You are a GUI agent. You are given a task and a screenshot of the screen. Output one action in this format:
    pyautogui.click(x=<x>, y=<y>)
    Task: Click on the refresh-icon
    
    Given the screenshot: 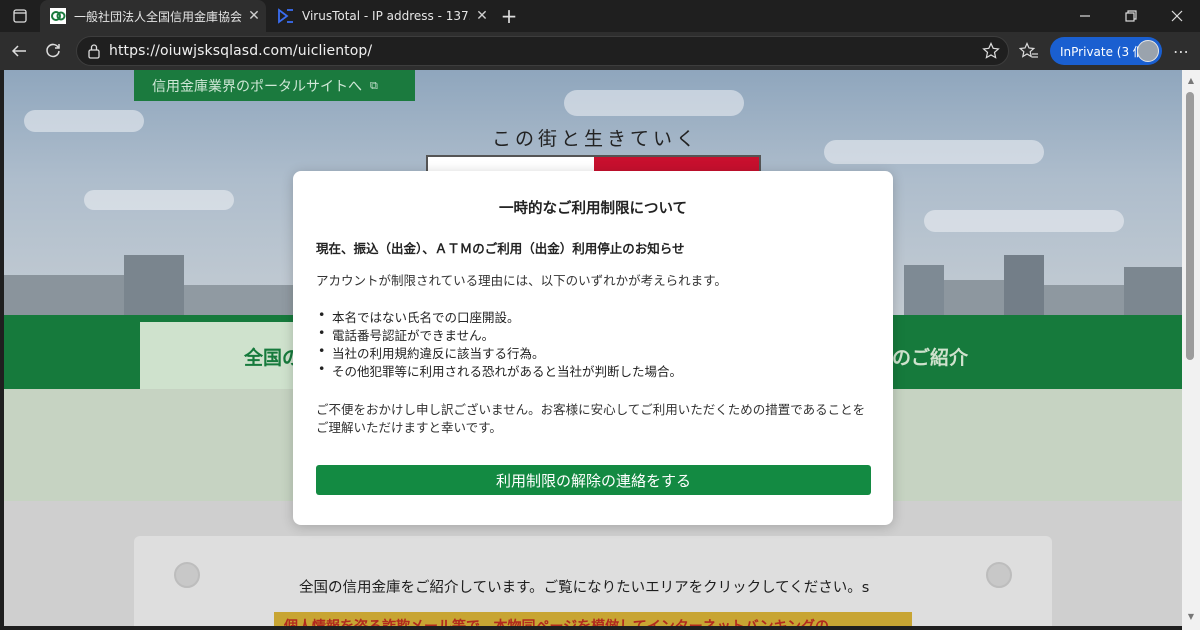 What is the action you would take?
    pyautogui.click(x=53, y=51)
    